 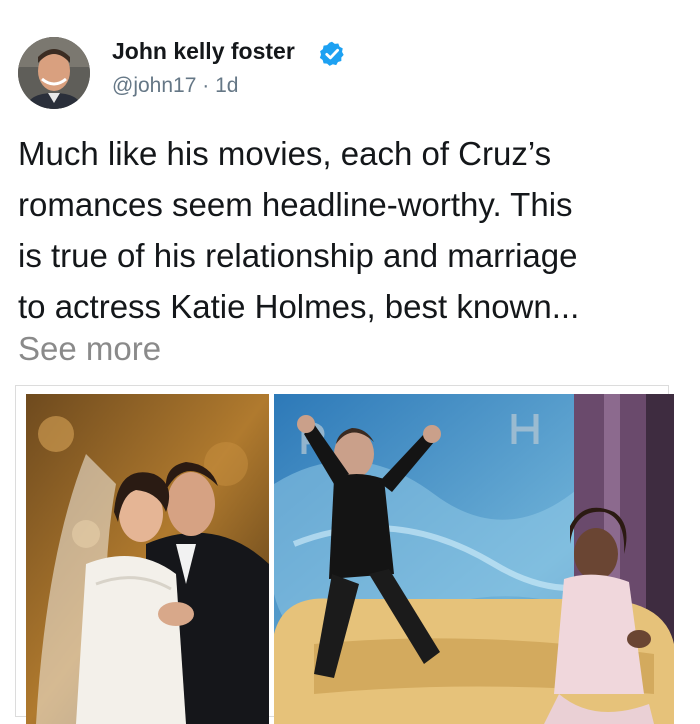 I want to click on tweet-text-line: romances seem headline-worthy. This, so click(x=295, y=204).